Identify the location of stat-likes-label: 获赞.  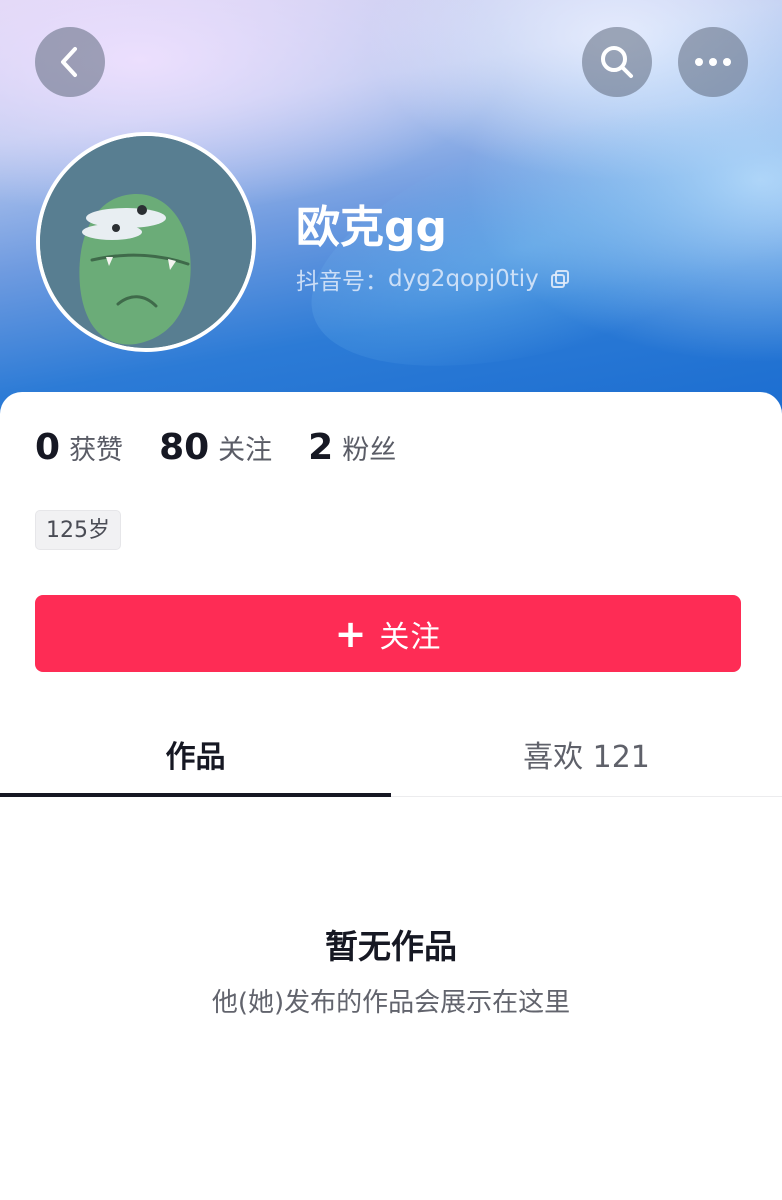
(96, 450).